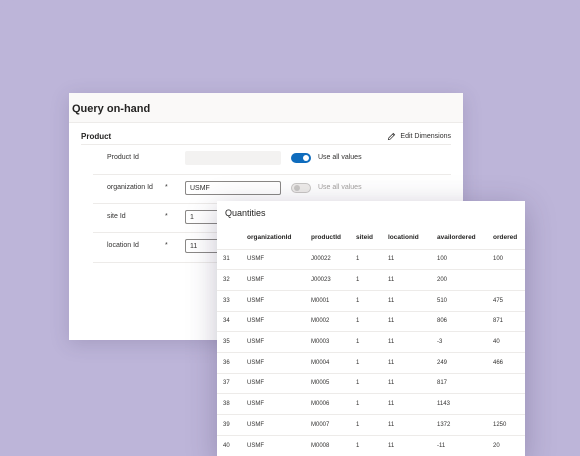 The image size is (580, 456). Describe the element at coordinates (266, 137) in the screenshot. I see `section-header: Product Edit Dimensions` at that location.